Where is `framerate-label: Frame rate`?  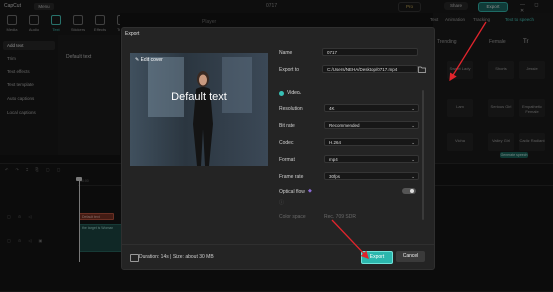 framerate-label: Frame rate is located at coordinates (291, 177).